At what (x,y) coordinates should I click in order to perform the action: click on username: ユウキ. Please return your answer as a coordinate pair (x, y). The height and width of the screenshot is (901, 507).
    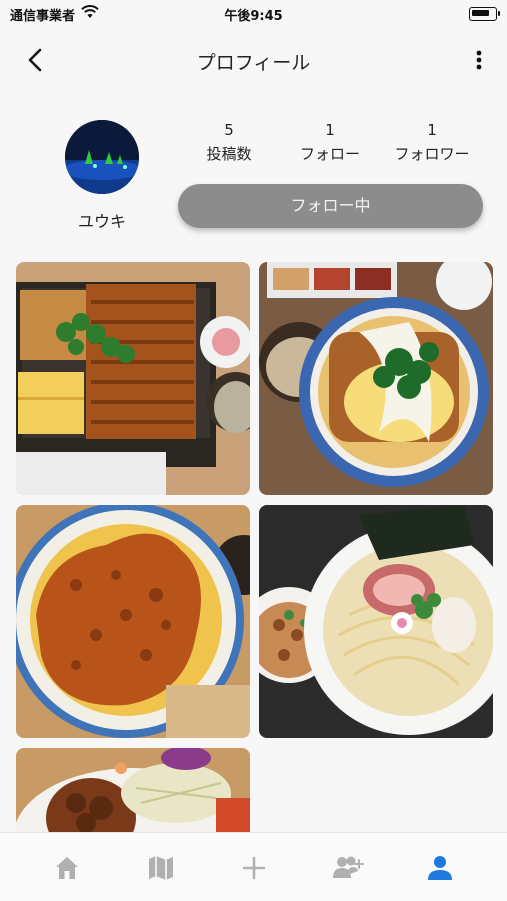
    Looking at the image, I should click on (101, 221).